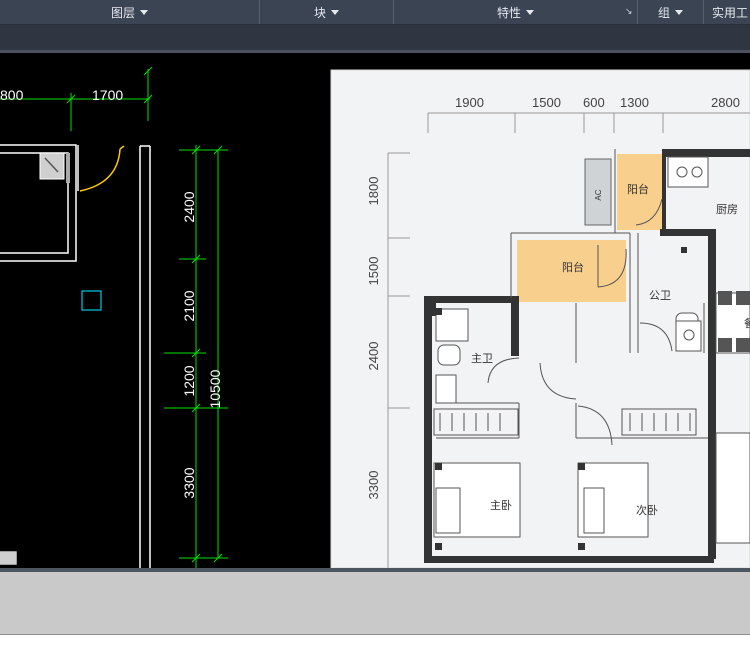 The width and height of the screenshot is (750, 649). What do you see at coordinates (101, 168) in the screenshot?
I see `cad-door` at bounding box center [101, 168].